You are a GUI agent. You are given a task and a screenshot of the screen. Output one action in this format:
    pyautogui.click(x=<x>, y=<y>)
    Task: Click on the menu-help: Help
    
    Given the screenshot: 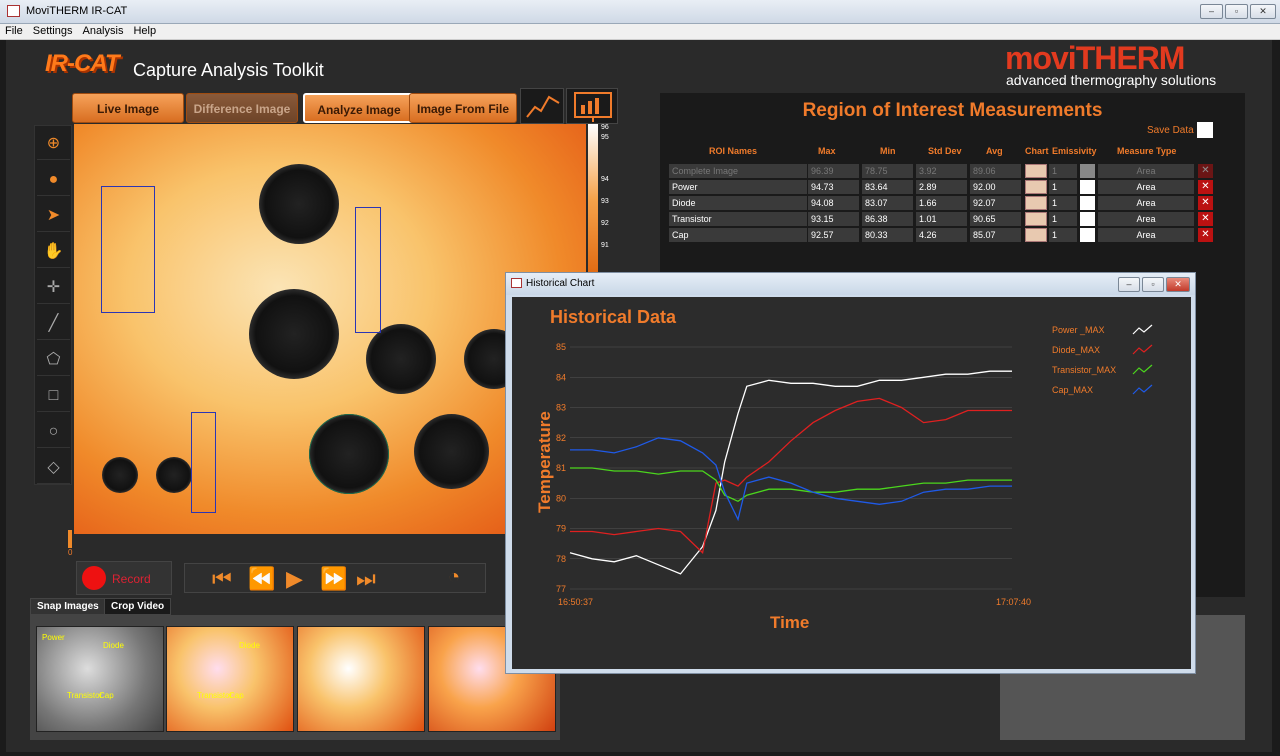 What is the action you would take?
    pyautogui.click(x=144, y=31)
    